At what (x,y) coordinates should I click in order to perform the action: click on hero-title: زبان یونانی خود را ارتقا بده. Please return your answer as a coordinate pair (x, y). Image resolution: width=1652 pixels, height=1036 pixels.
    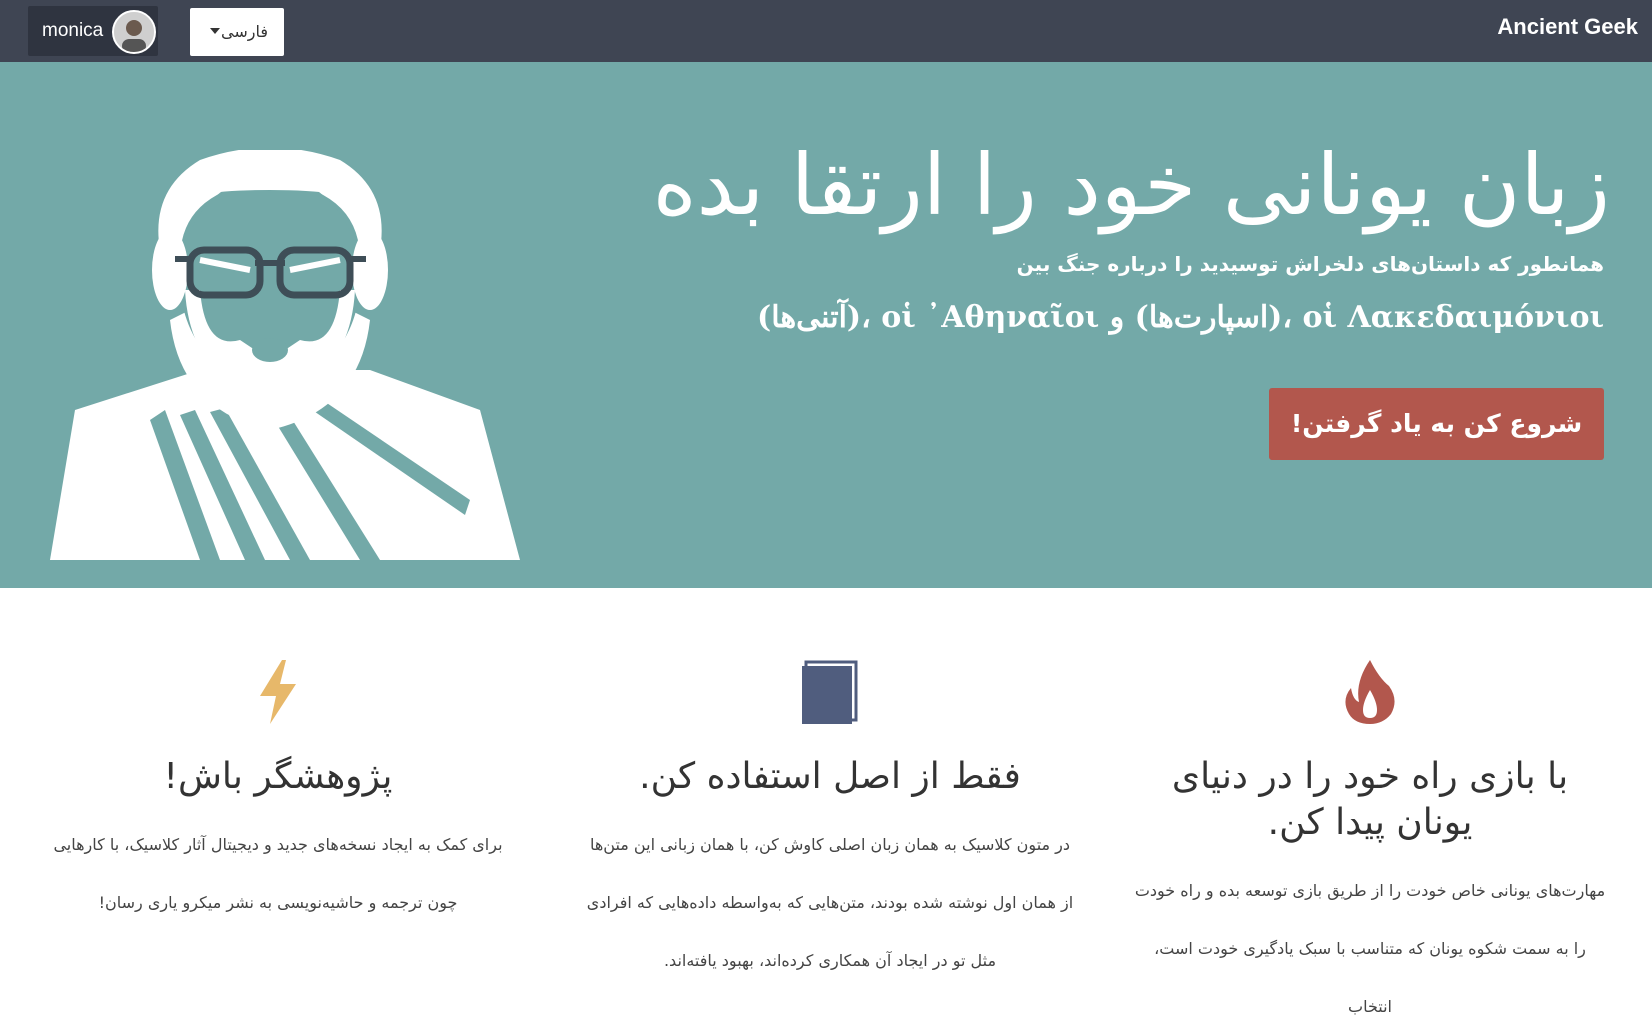
    Looking at the image, I should click on (1131, 185).